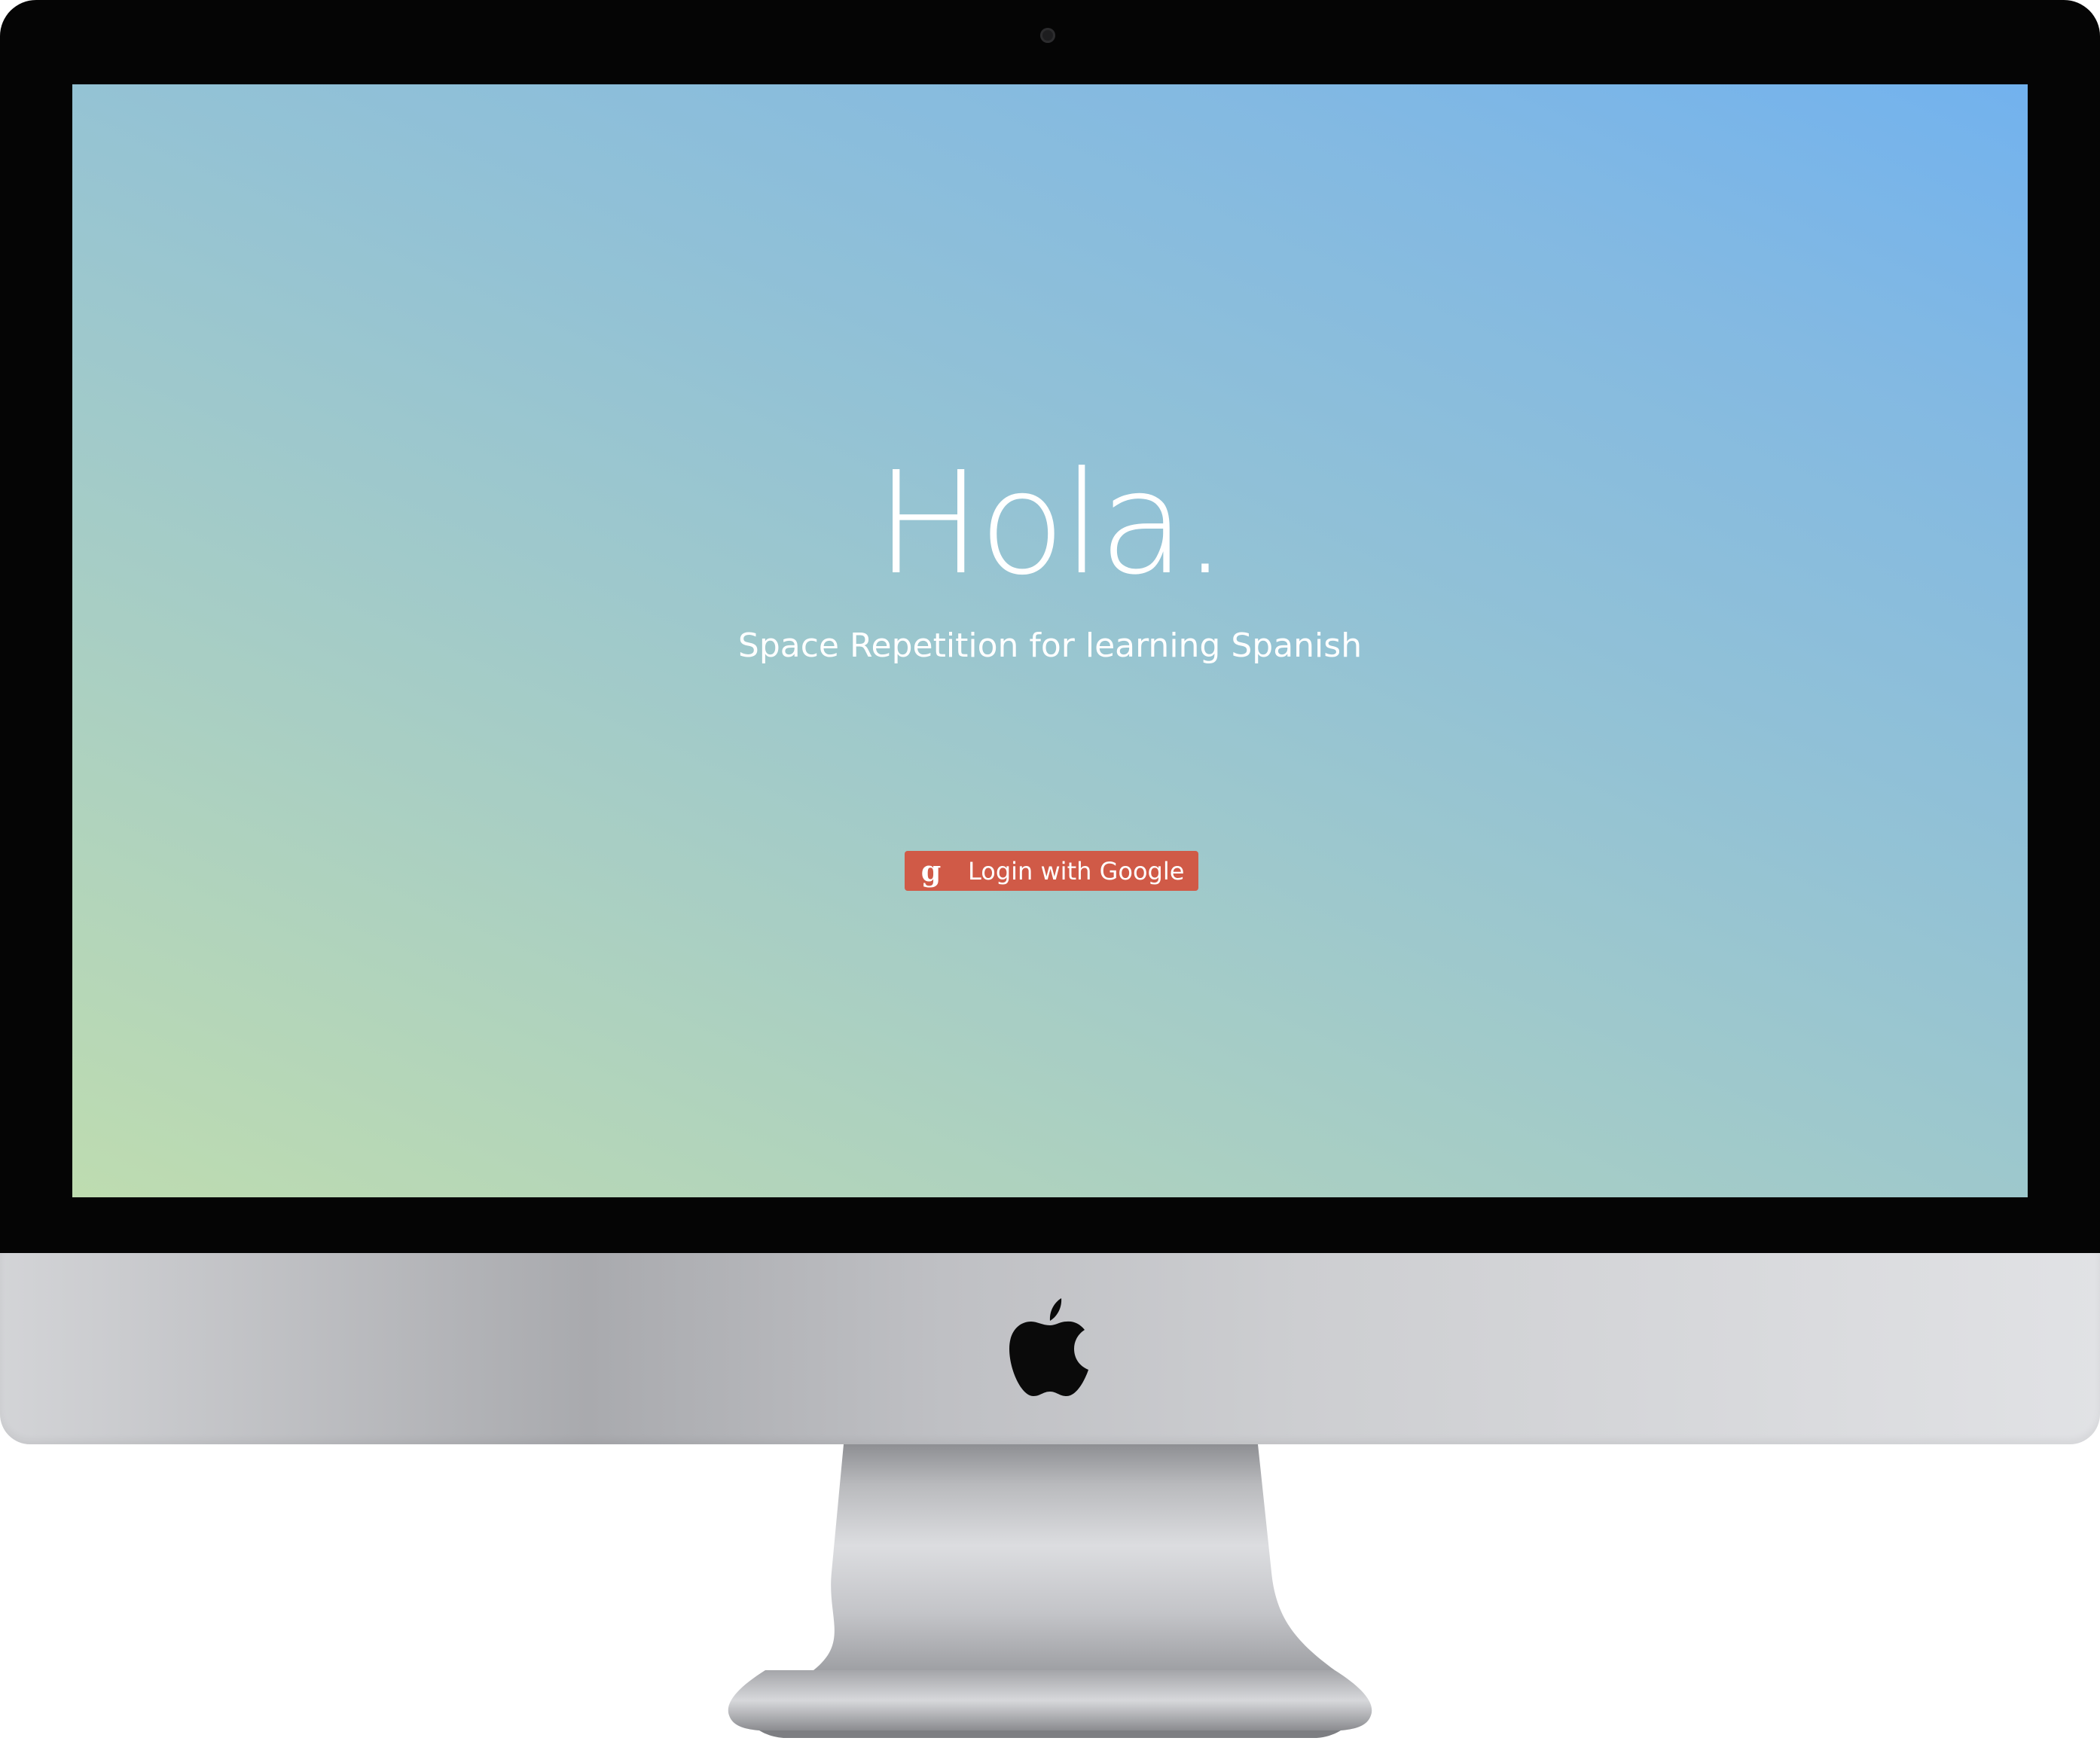  I want to click on monitor-stand, so click(1050, 1591).